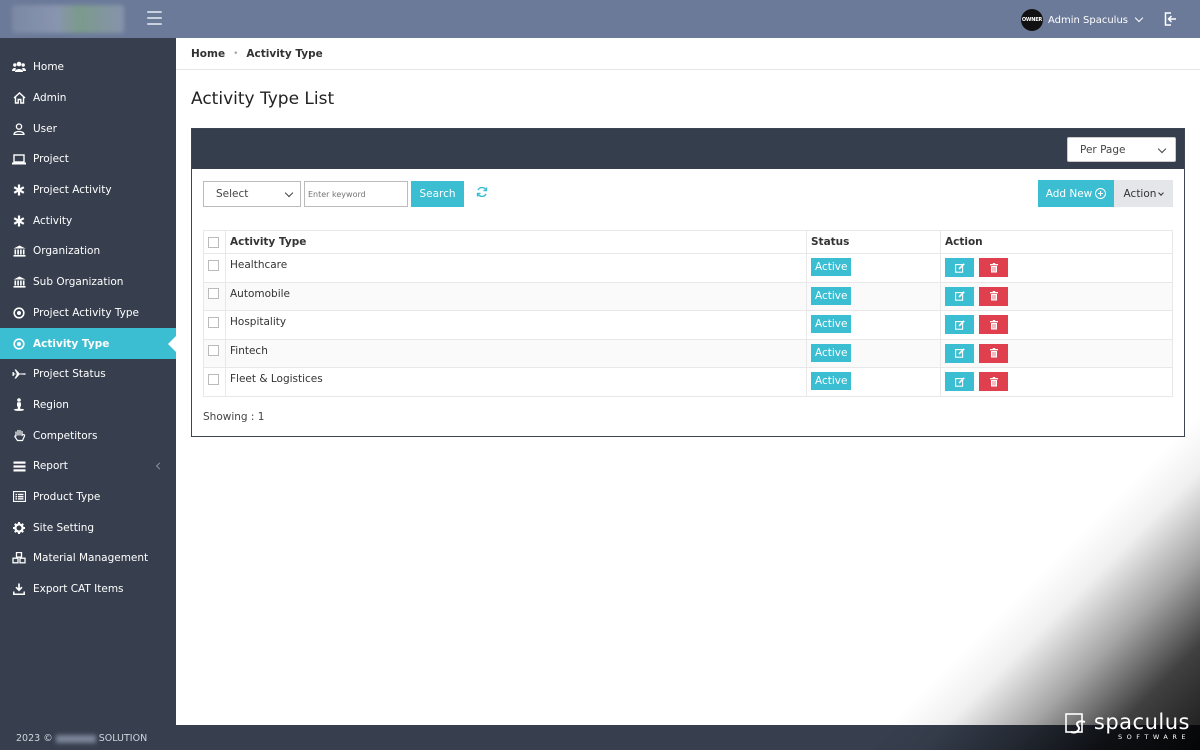  What do you see at coordinates (88, 98) in the screenshot?
I see `sidebar-item-admin: Admin` at bounding box center [88, 98].